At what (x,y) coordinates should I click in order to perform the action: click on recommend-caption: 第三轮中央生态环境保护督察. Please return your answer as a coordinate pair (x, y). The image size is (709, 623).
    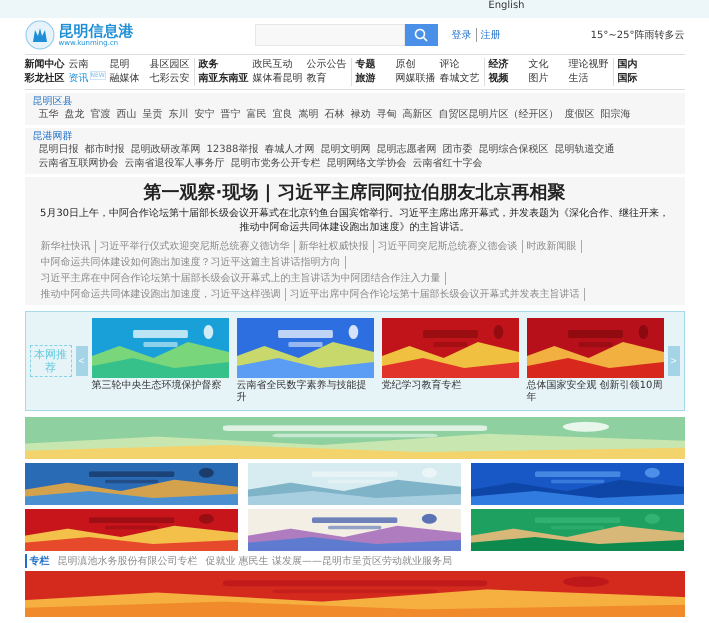
    Looking at the image, I should click on (160, 386).